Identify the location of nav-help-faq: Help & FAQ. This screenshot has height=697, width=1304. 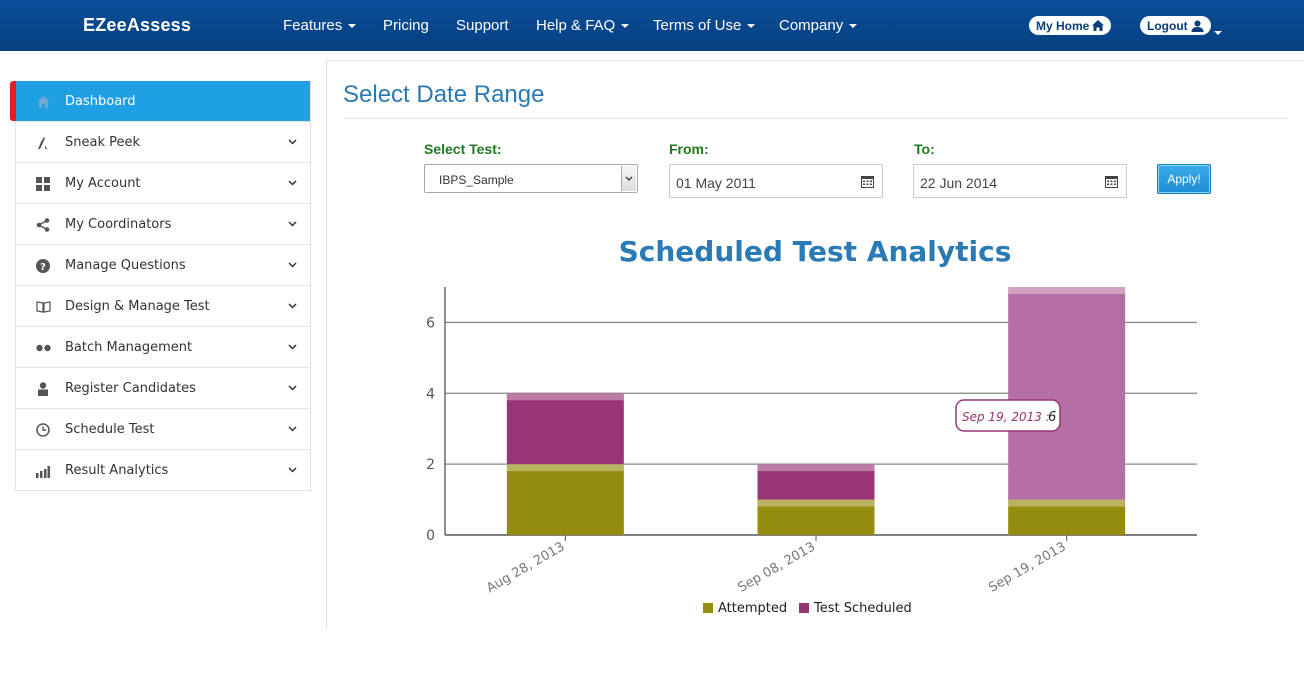
(583, 25).